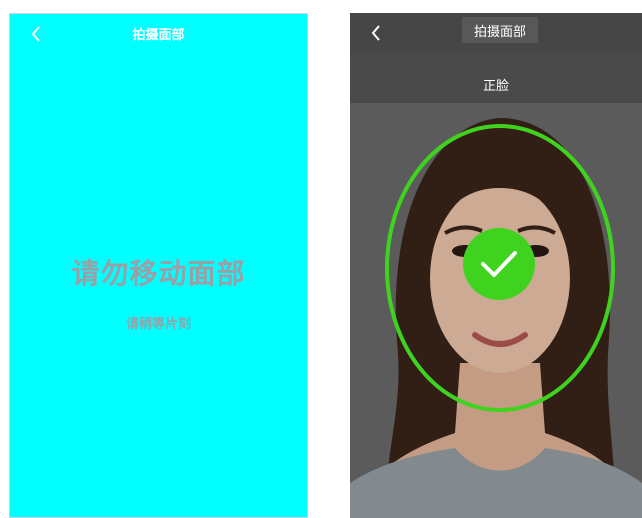 The height and width of the screenshot is (518, 642). I want to click on back-button, so click(376, 33).